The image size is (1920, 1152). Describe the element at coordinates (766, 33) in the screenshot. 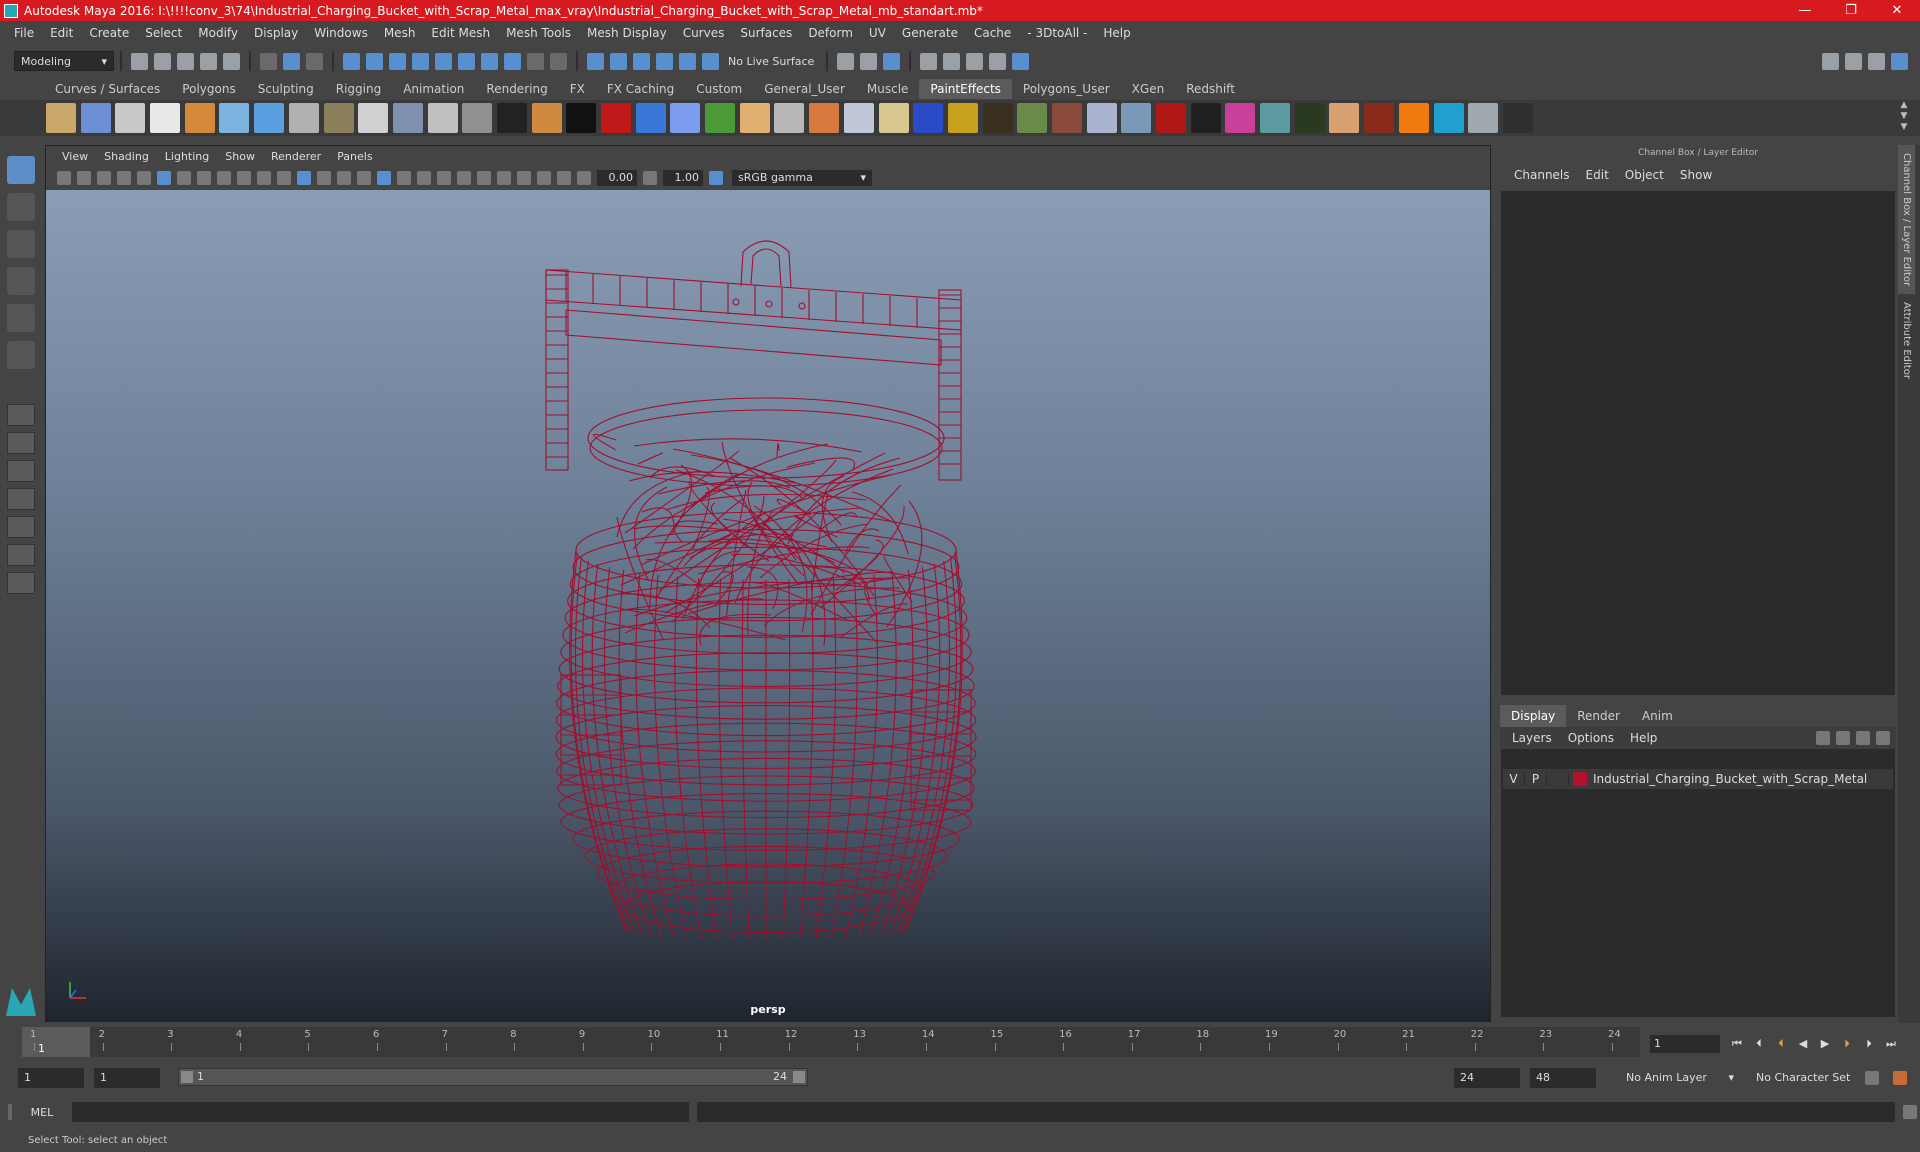

I see `menu-surfaces: Surfaces` at that location.